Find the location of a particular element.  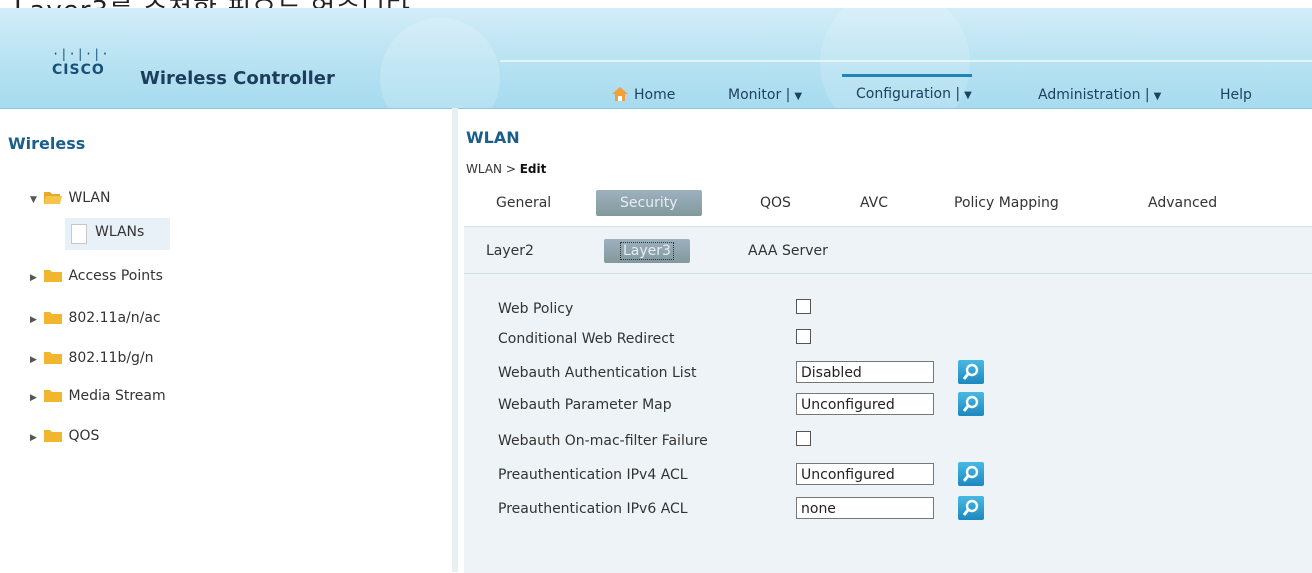

subtab-layer2: Layer2 is located at coordinates (510, 251).